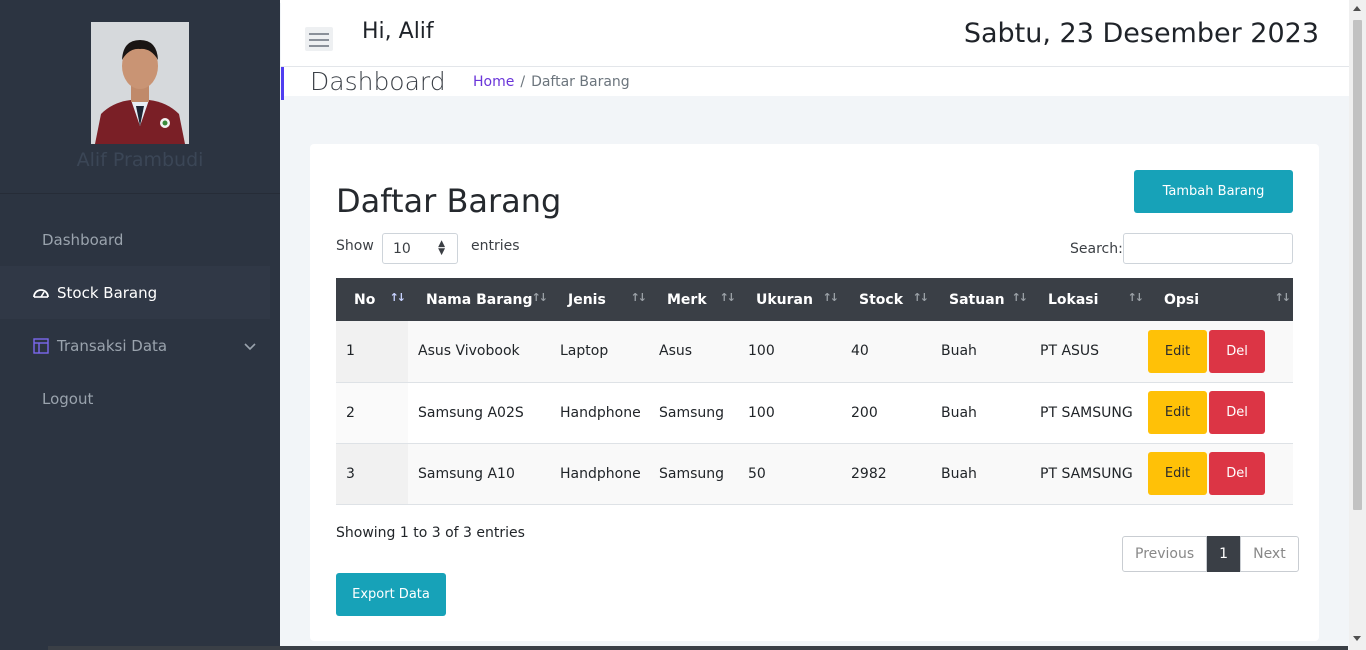  What do you see at coordinates (1269, 554) in the screenshot?
I see `next-page-button: Next` at bounding box center [1269, 554].